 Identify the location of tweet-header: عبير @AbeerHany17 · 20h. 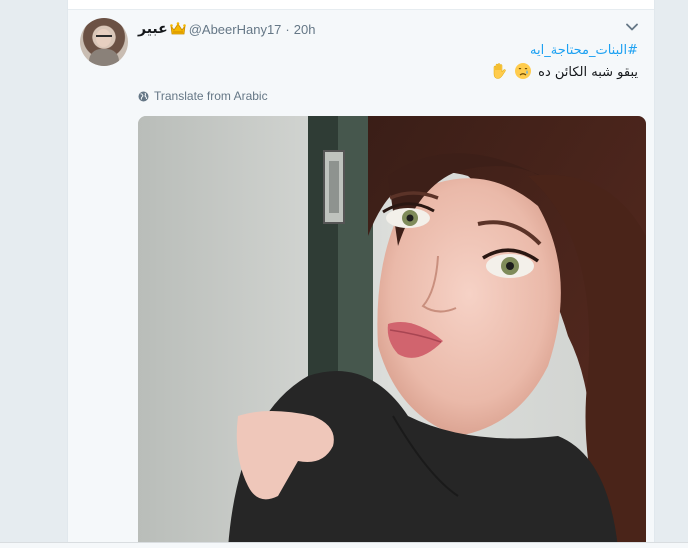
(226, 29).